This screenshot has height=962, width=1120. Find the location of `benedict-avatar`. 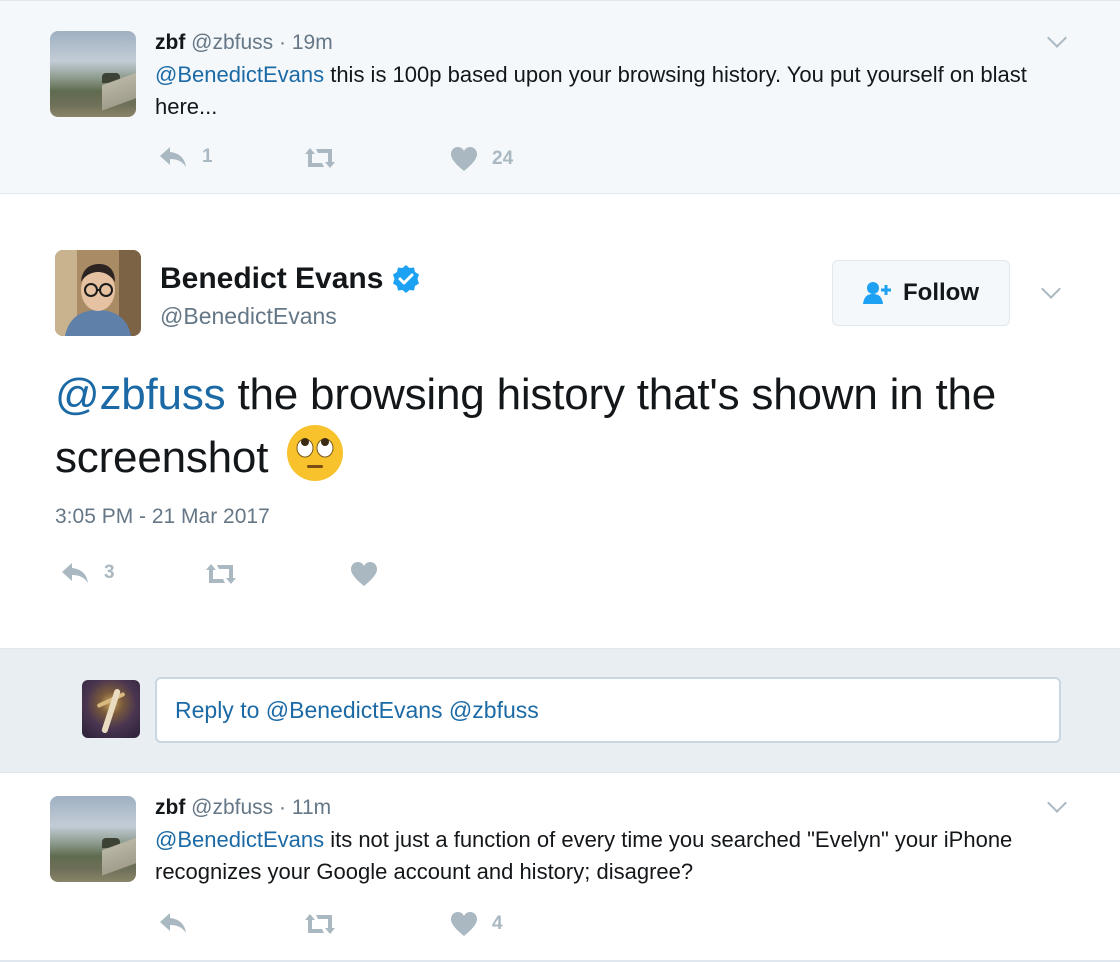

benedict-avatar is located at coordinates (98, 293).